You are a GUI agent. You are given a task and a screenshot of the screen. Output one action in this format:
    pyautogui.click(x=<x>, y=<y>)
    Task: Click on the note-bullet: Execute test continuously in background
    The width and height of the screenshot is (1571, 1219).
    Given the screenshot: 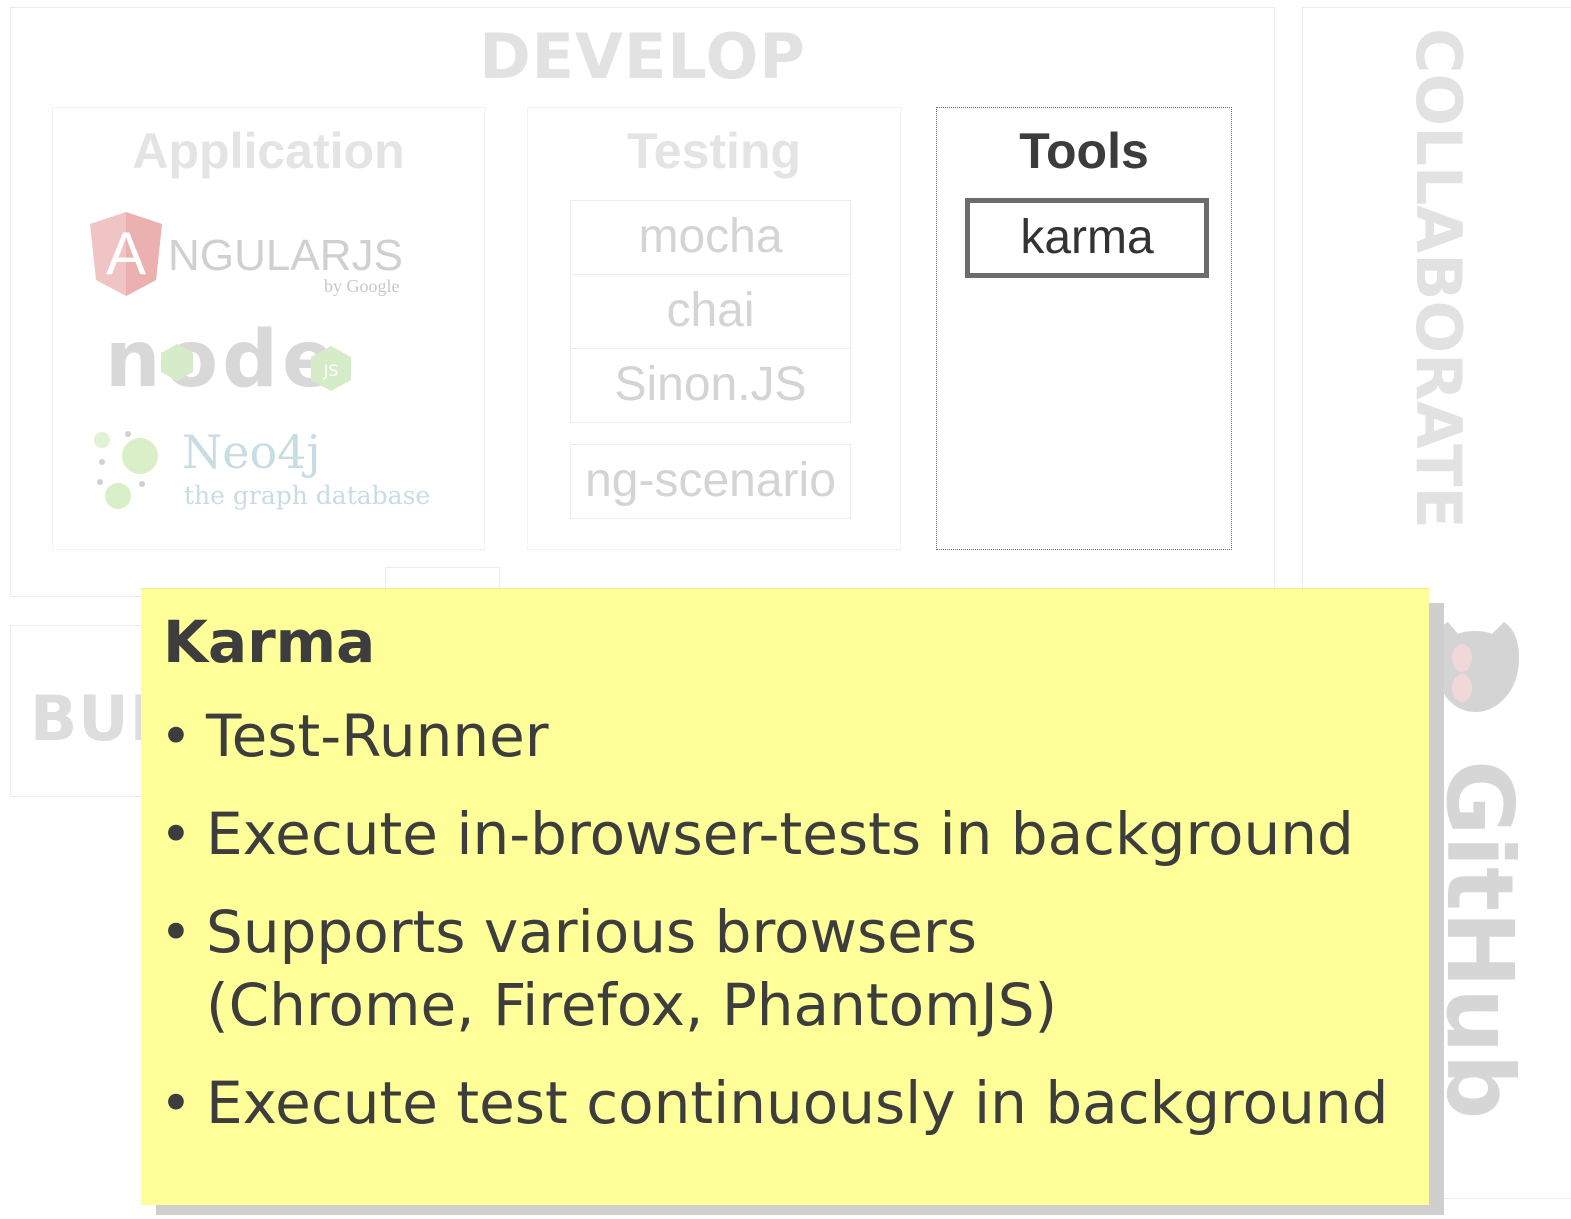 What is the action you would take?
    pyautogui.click(x=790, y=1103)
    